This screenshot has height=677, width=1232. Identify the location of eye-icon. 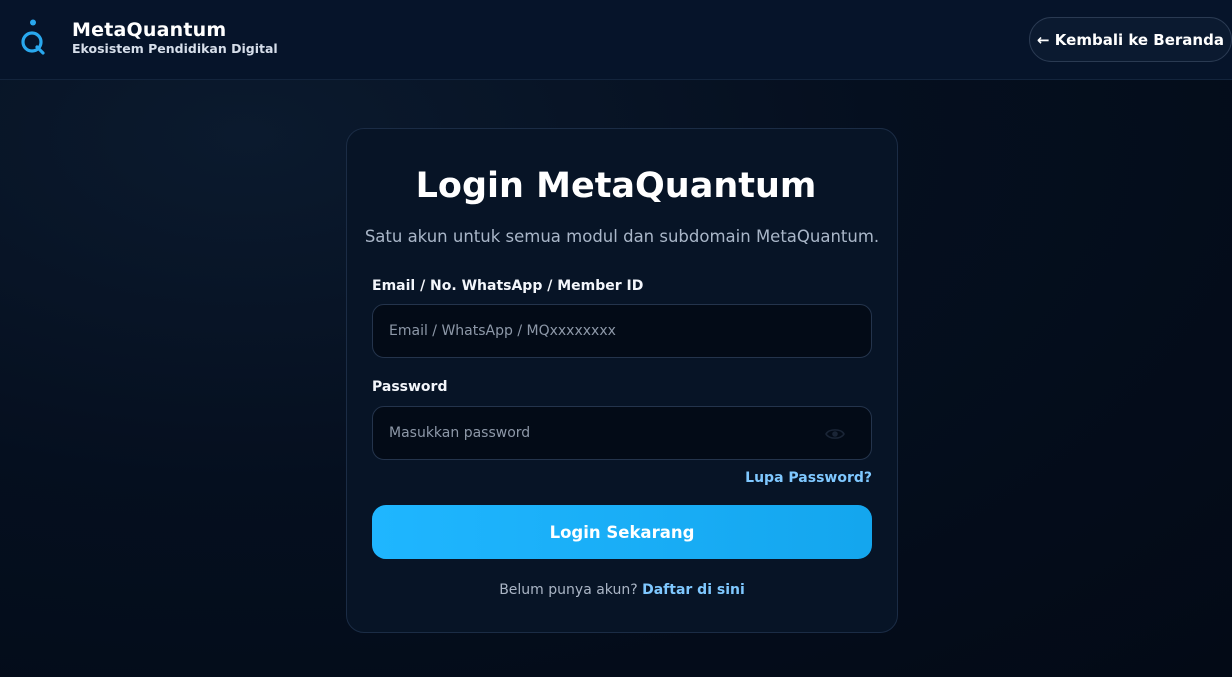
(835, 434).